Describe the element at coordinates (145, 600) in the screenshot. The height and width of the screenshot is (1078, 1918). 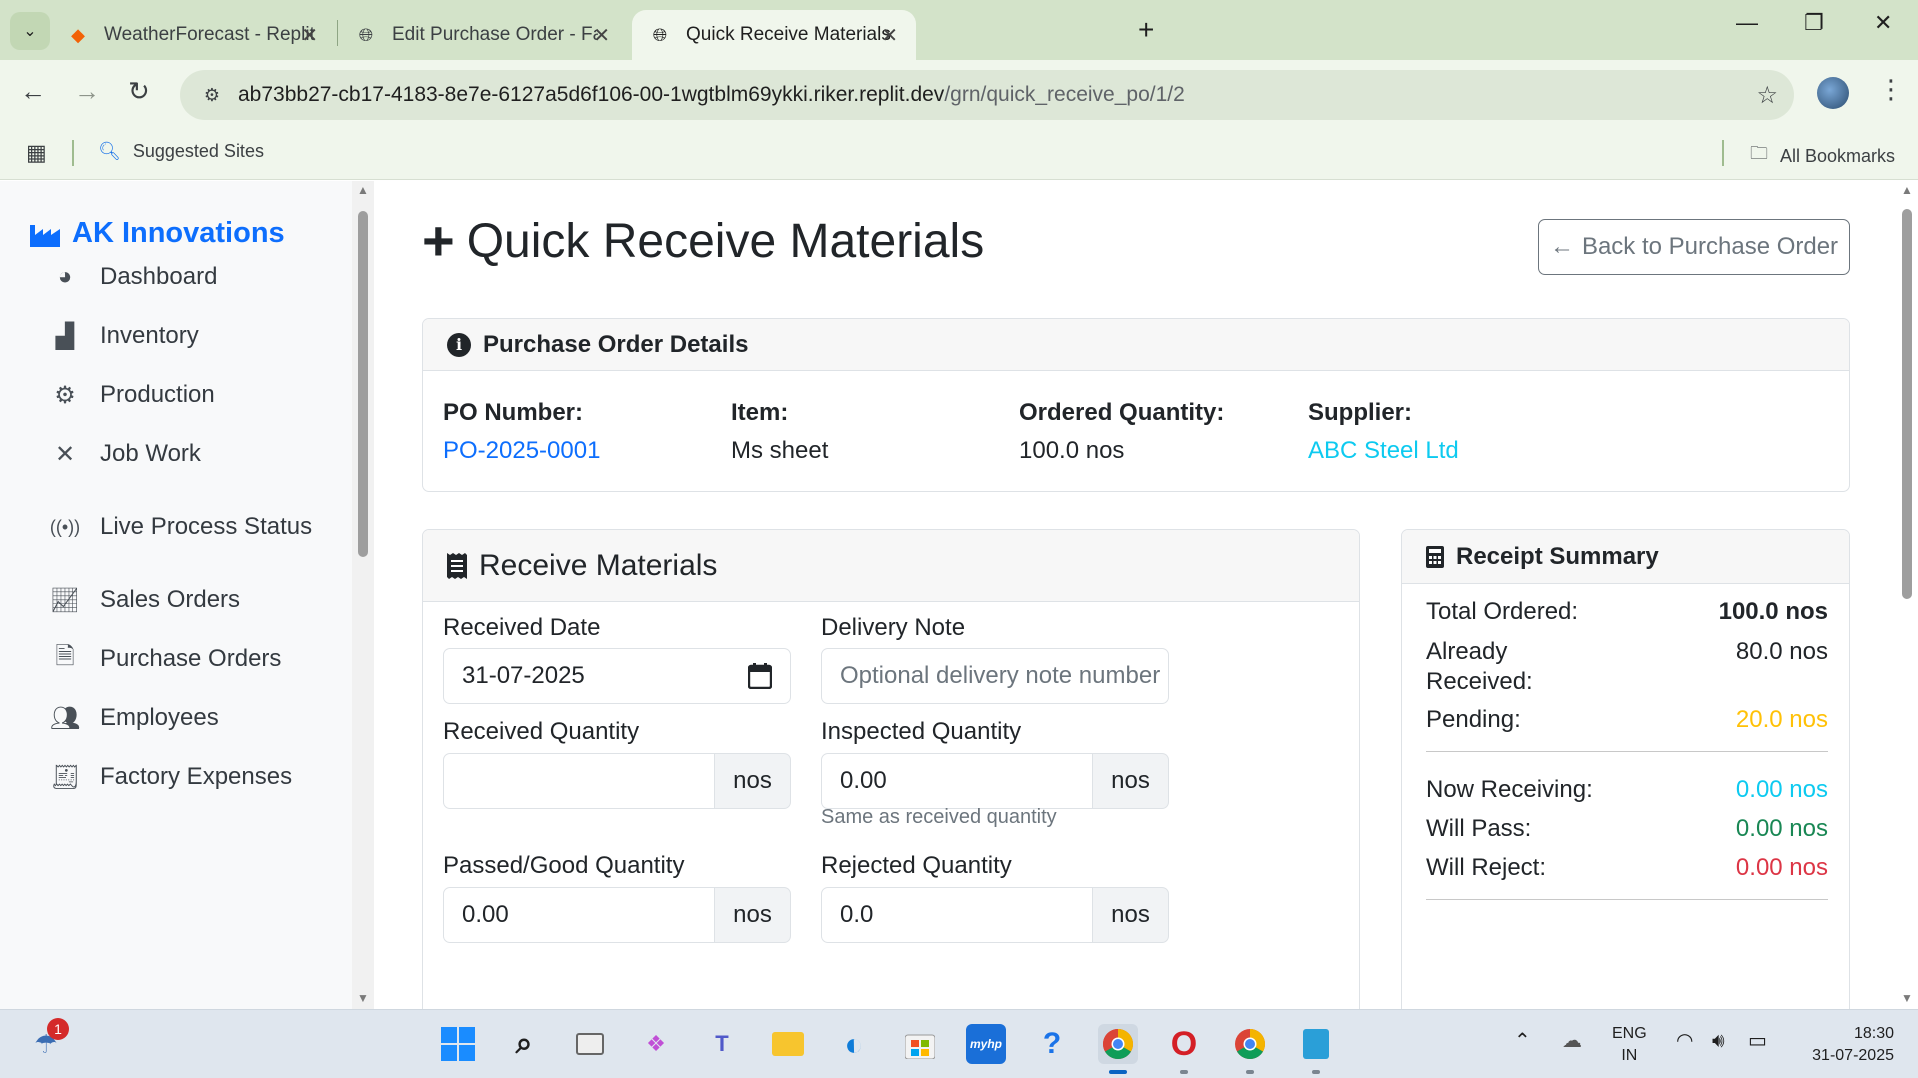
I see `sidebar-item-sales-orders: 📈︎ Sales Orders` at that location.